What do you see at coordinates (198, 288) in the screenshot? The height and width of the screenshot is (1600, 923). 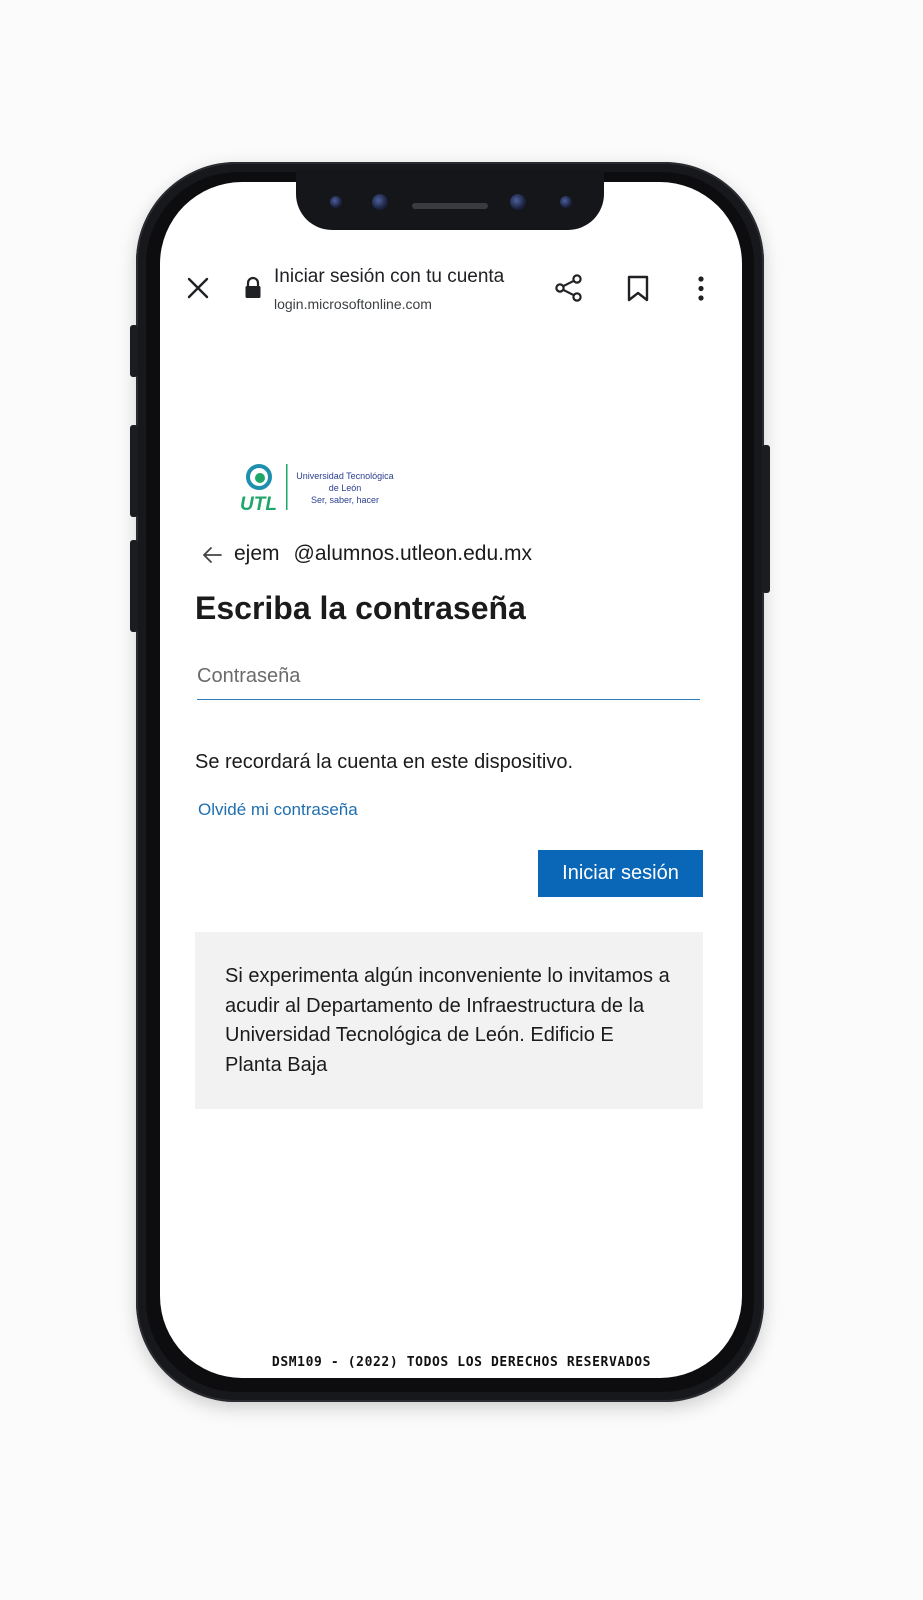 I see `close-icon` at bounding box center [198, 288].